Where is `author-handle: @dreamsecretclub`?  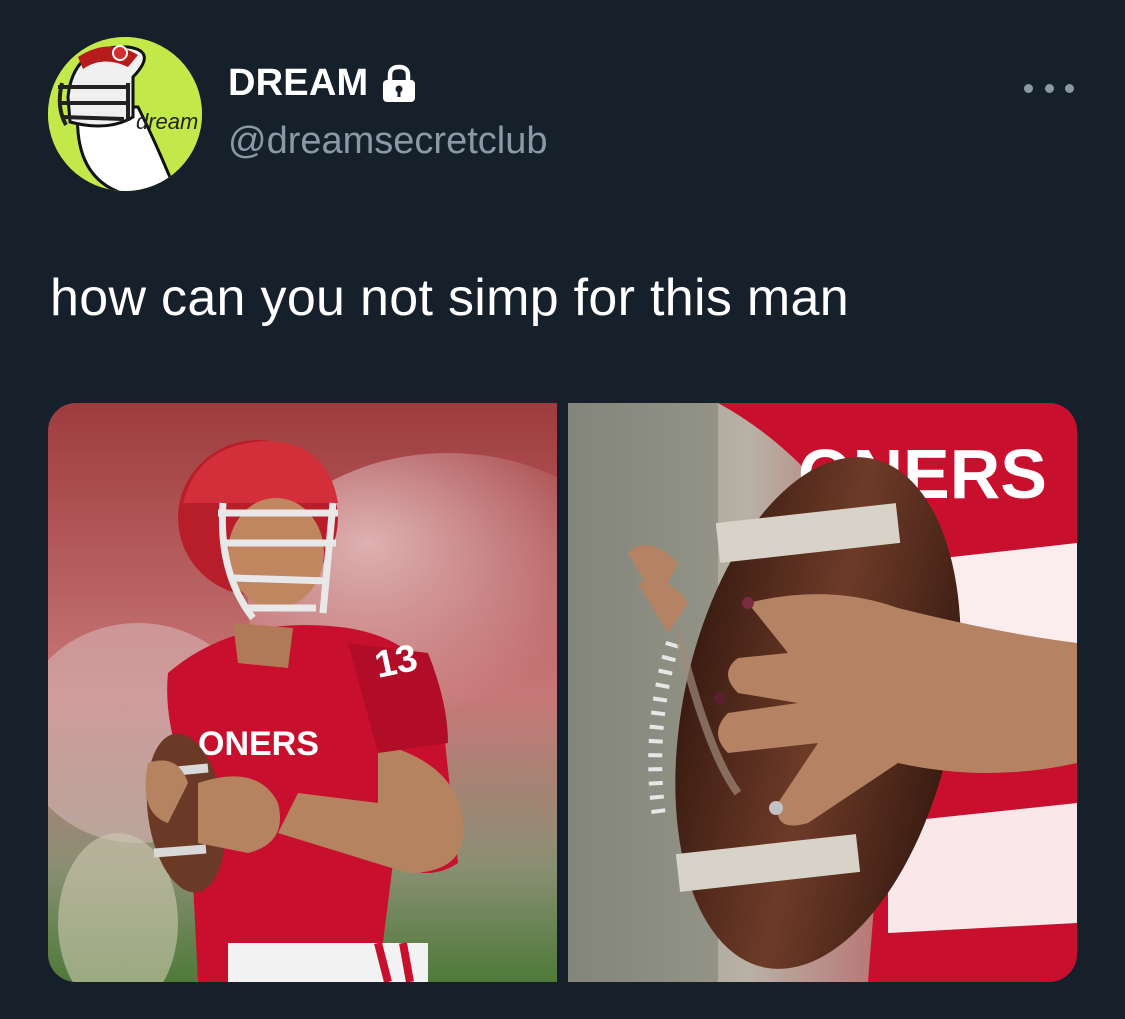
author-handle: @dreamsecretclub is located at coordinates (387, 141).